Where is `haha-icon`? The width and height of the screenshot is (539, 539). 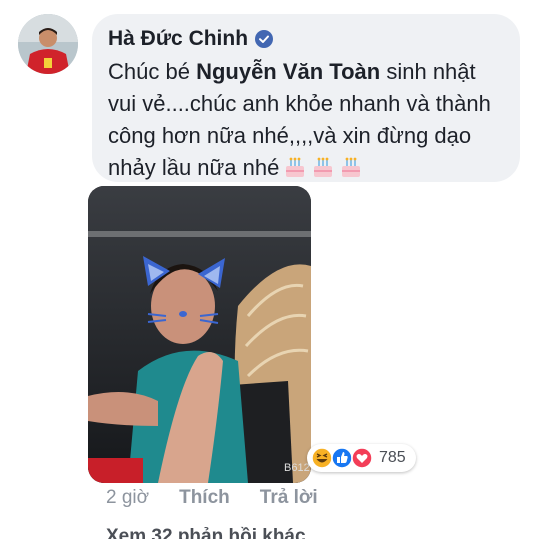 haha-icon is located at coordinates (322, 458).